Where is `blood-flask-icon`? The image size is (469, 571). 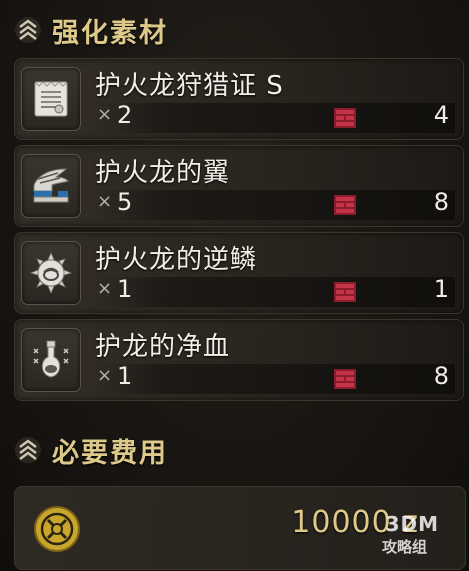 blood-flask-icon is located at coordinates (51, 360).